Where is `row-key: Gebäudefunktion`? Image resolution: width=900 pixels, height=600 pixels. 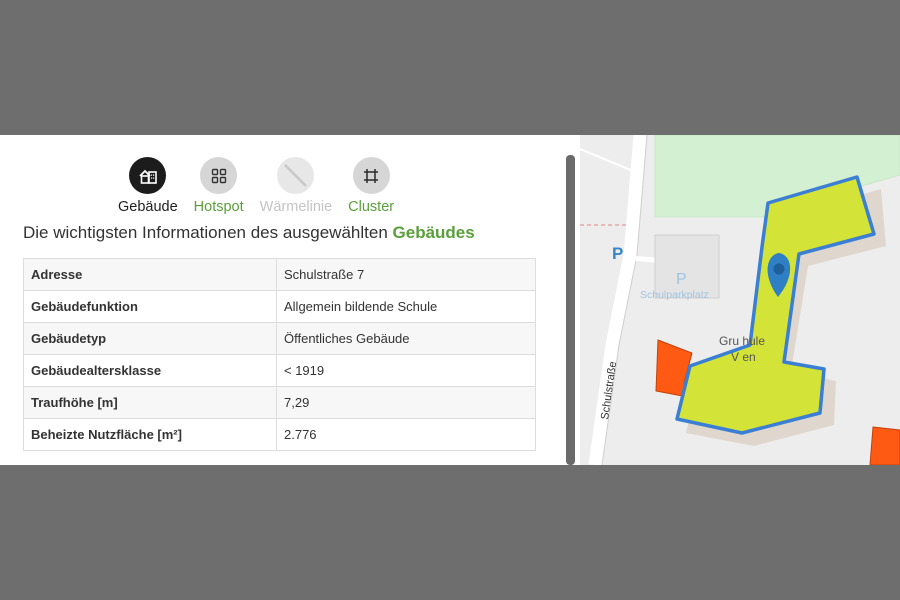 row-key: Gebäudefunktion is located at coordinates (150, 306).